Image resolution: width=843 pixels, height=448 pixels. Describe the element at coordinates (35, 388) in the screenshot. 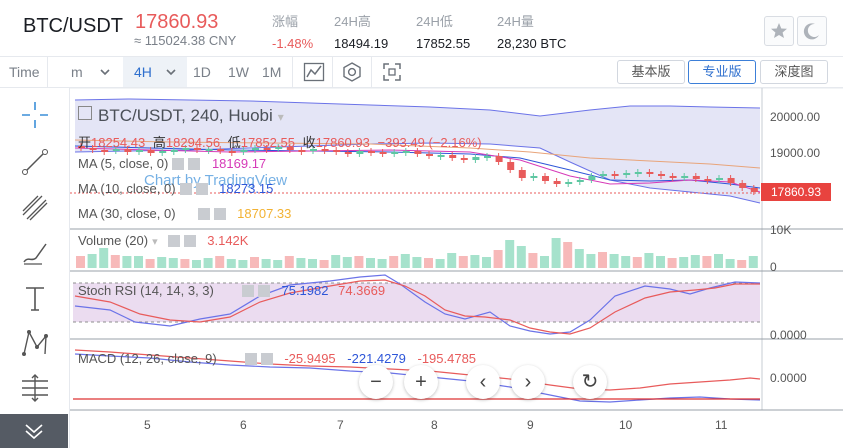

I see `measure-tool-icon` at that location.